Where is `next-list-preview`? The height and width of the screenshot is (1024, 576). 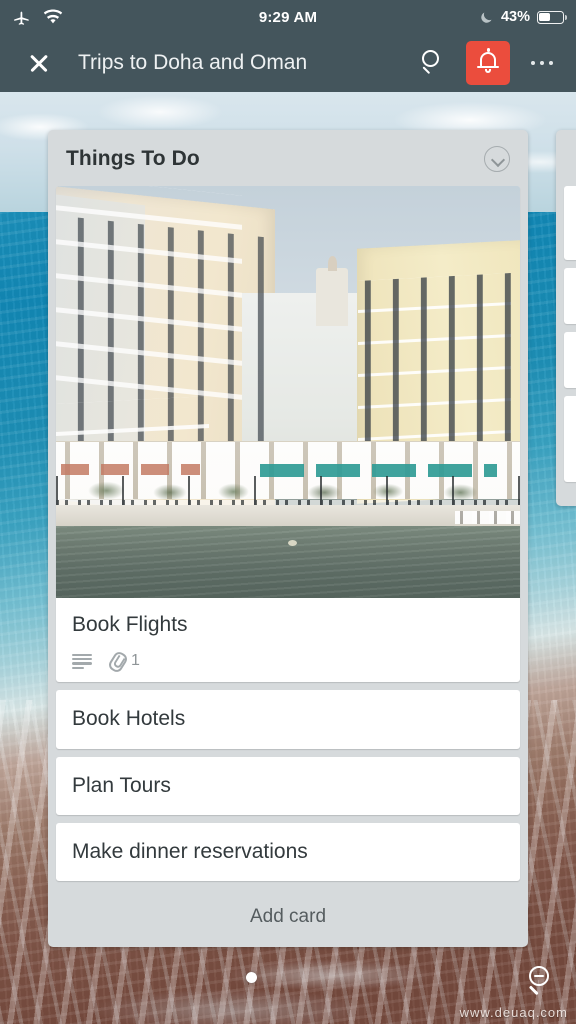 next-list-preview is located at coordinates (566, 318).